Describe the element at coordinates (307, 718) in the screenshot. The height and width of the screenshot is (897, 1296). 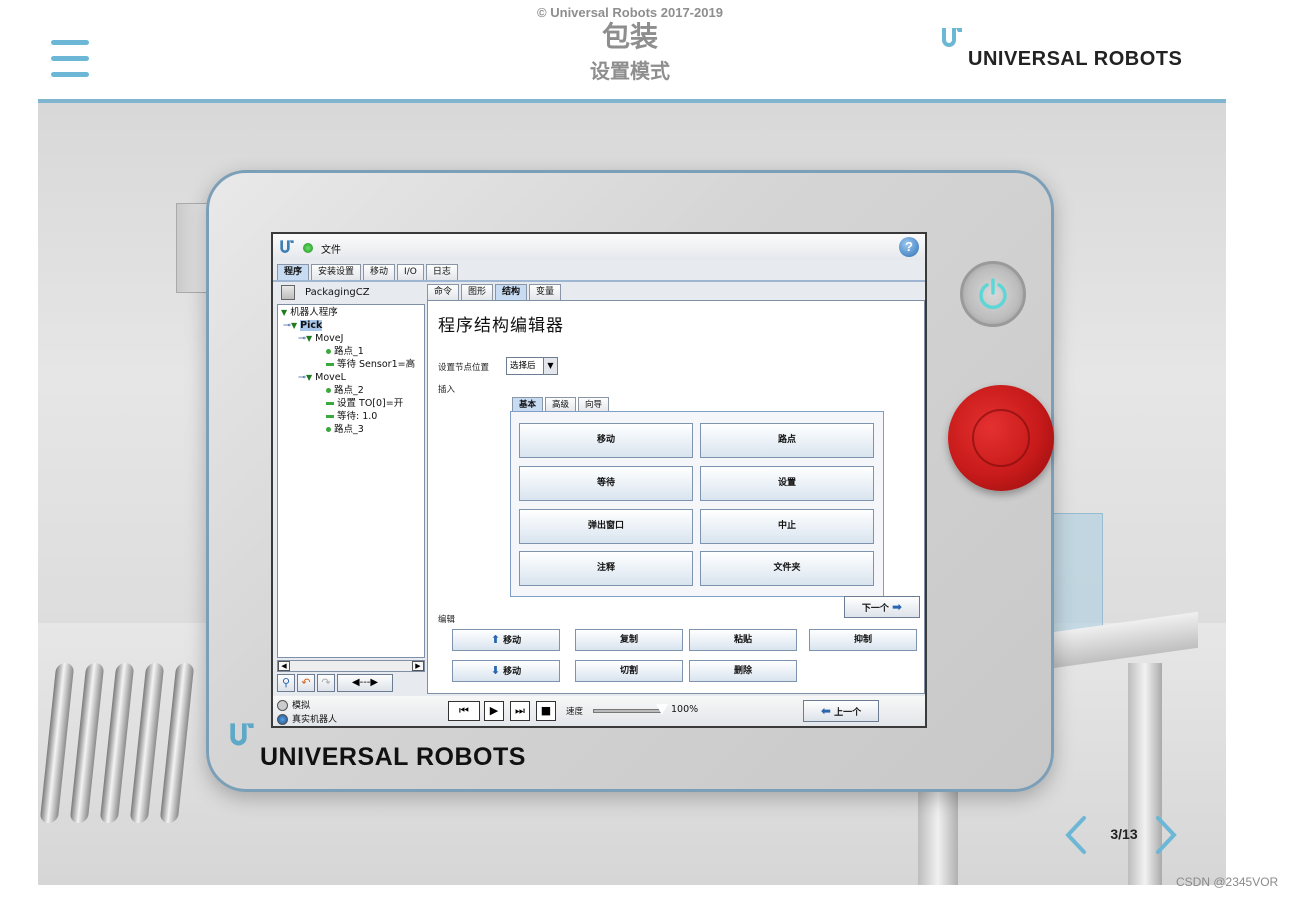
I see `real-robot-radio: 真实机器人` at that location.